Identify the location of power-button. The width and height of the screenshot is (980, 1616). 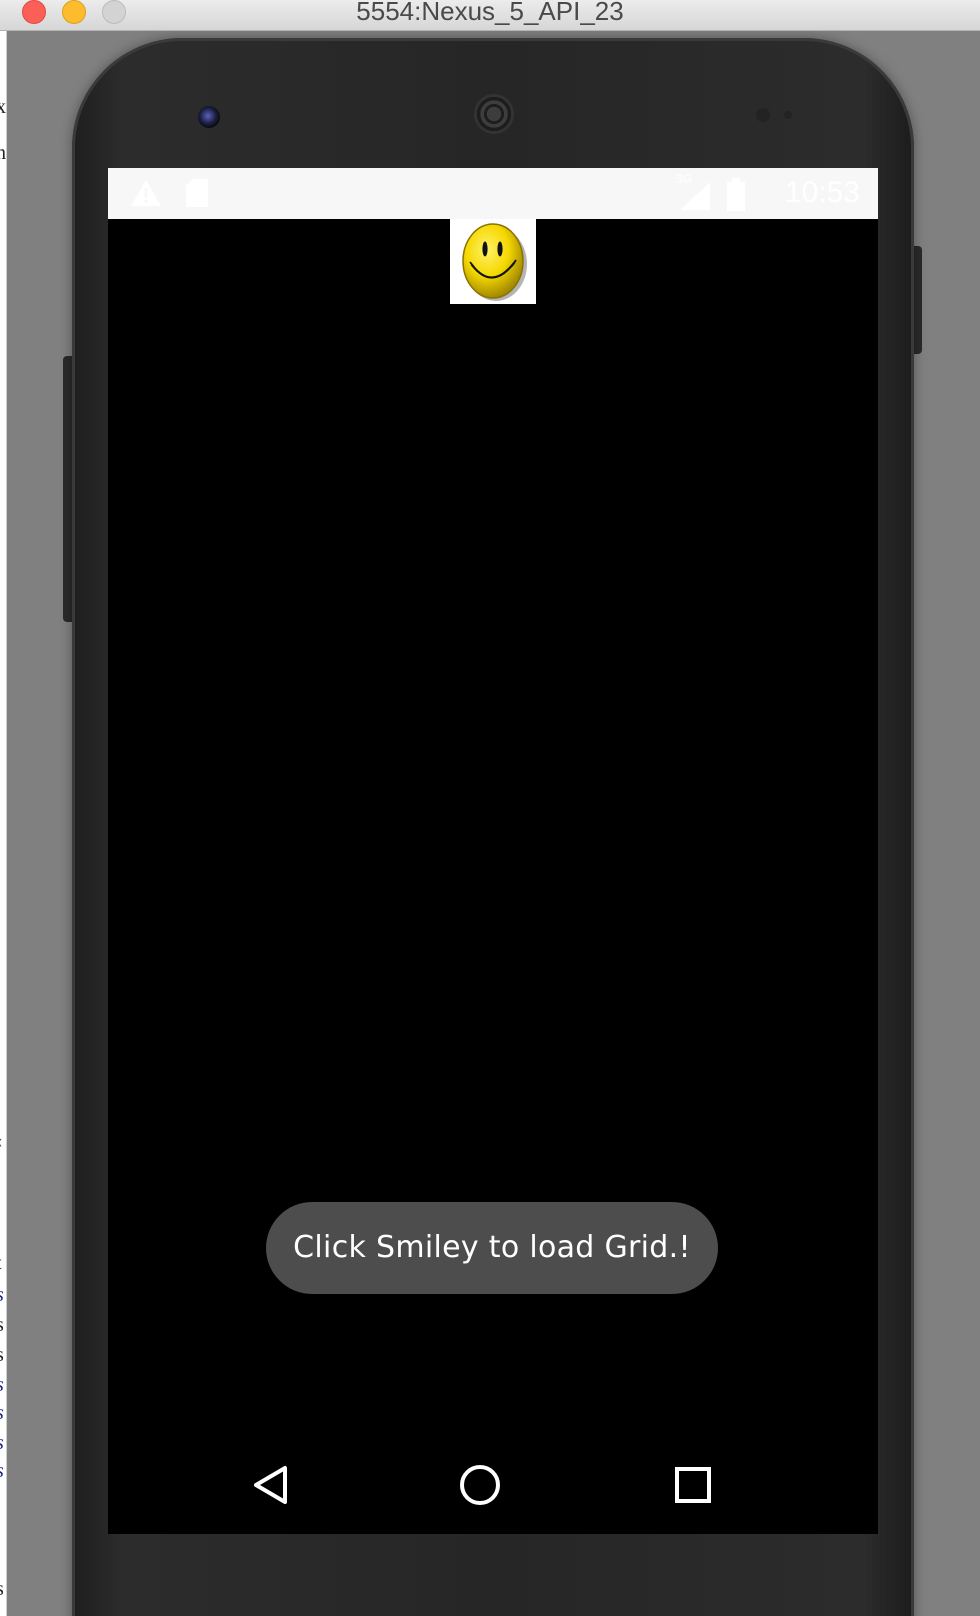
(918, 300).